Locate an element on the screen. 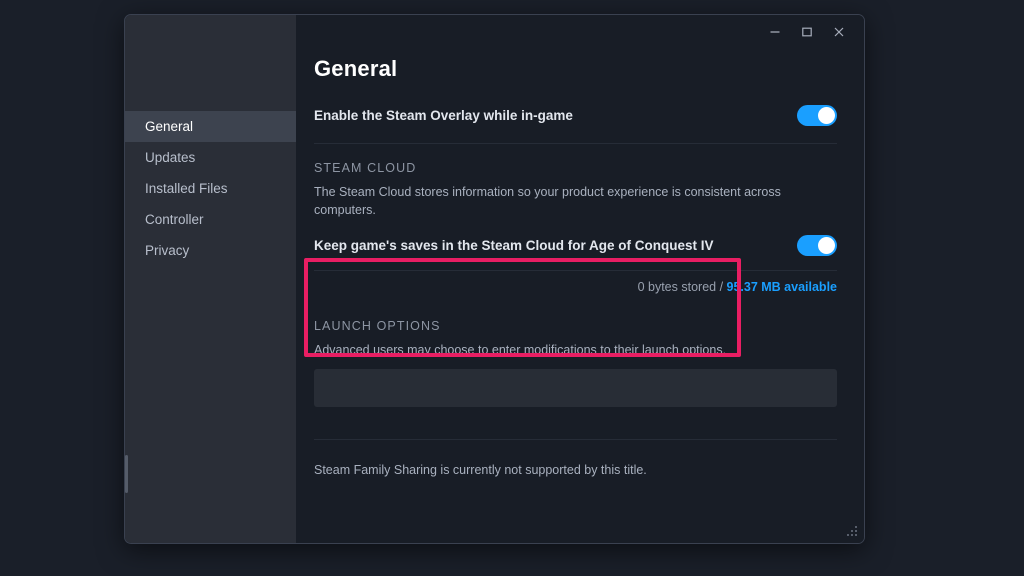 The width and height of the screenshot is (1024, 576). sidebar-scroll-grip is located at coordinates (126, 474).